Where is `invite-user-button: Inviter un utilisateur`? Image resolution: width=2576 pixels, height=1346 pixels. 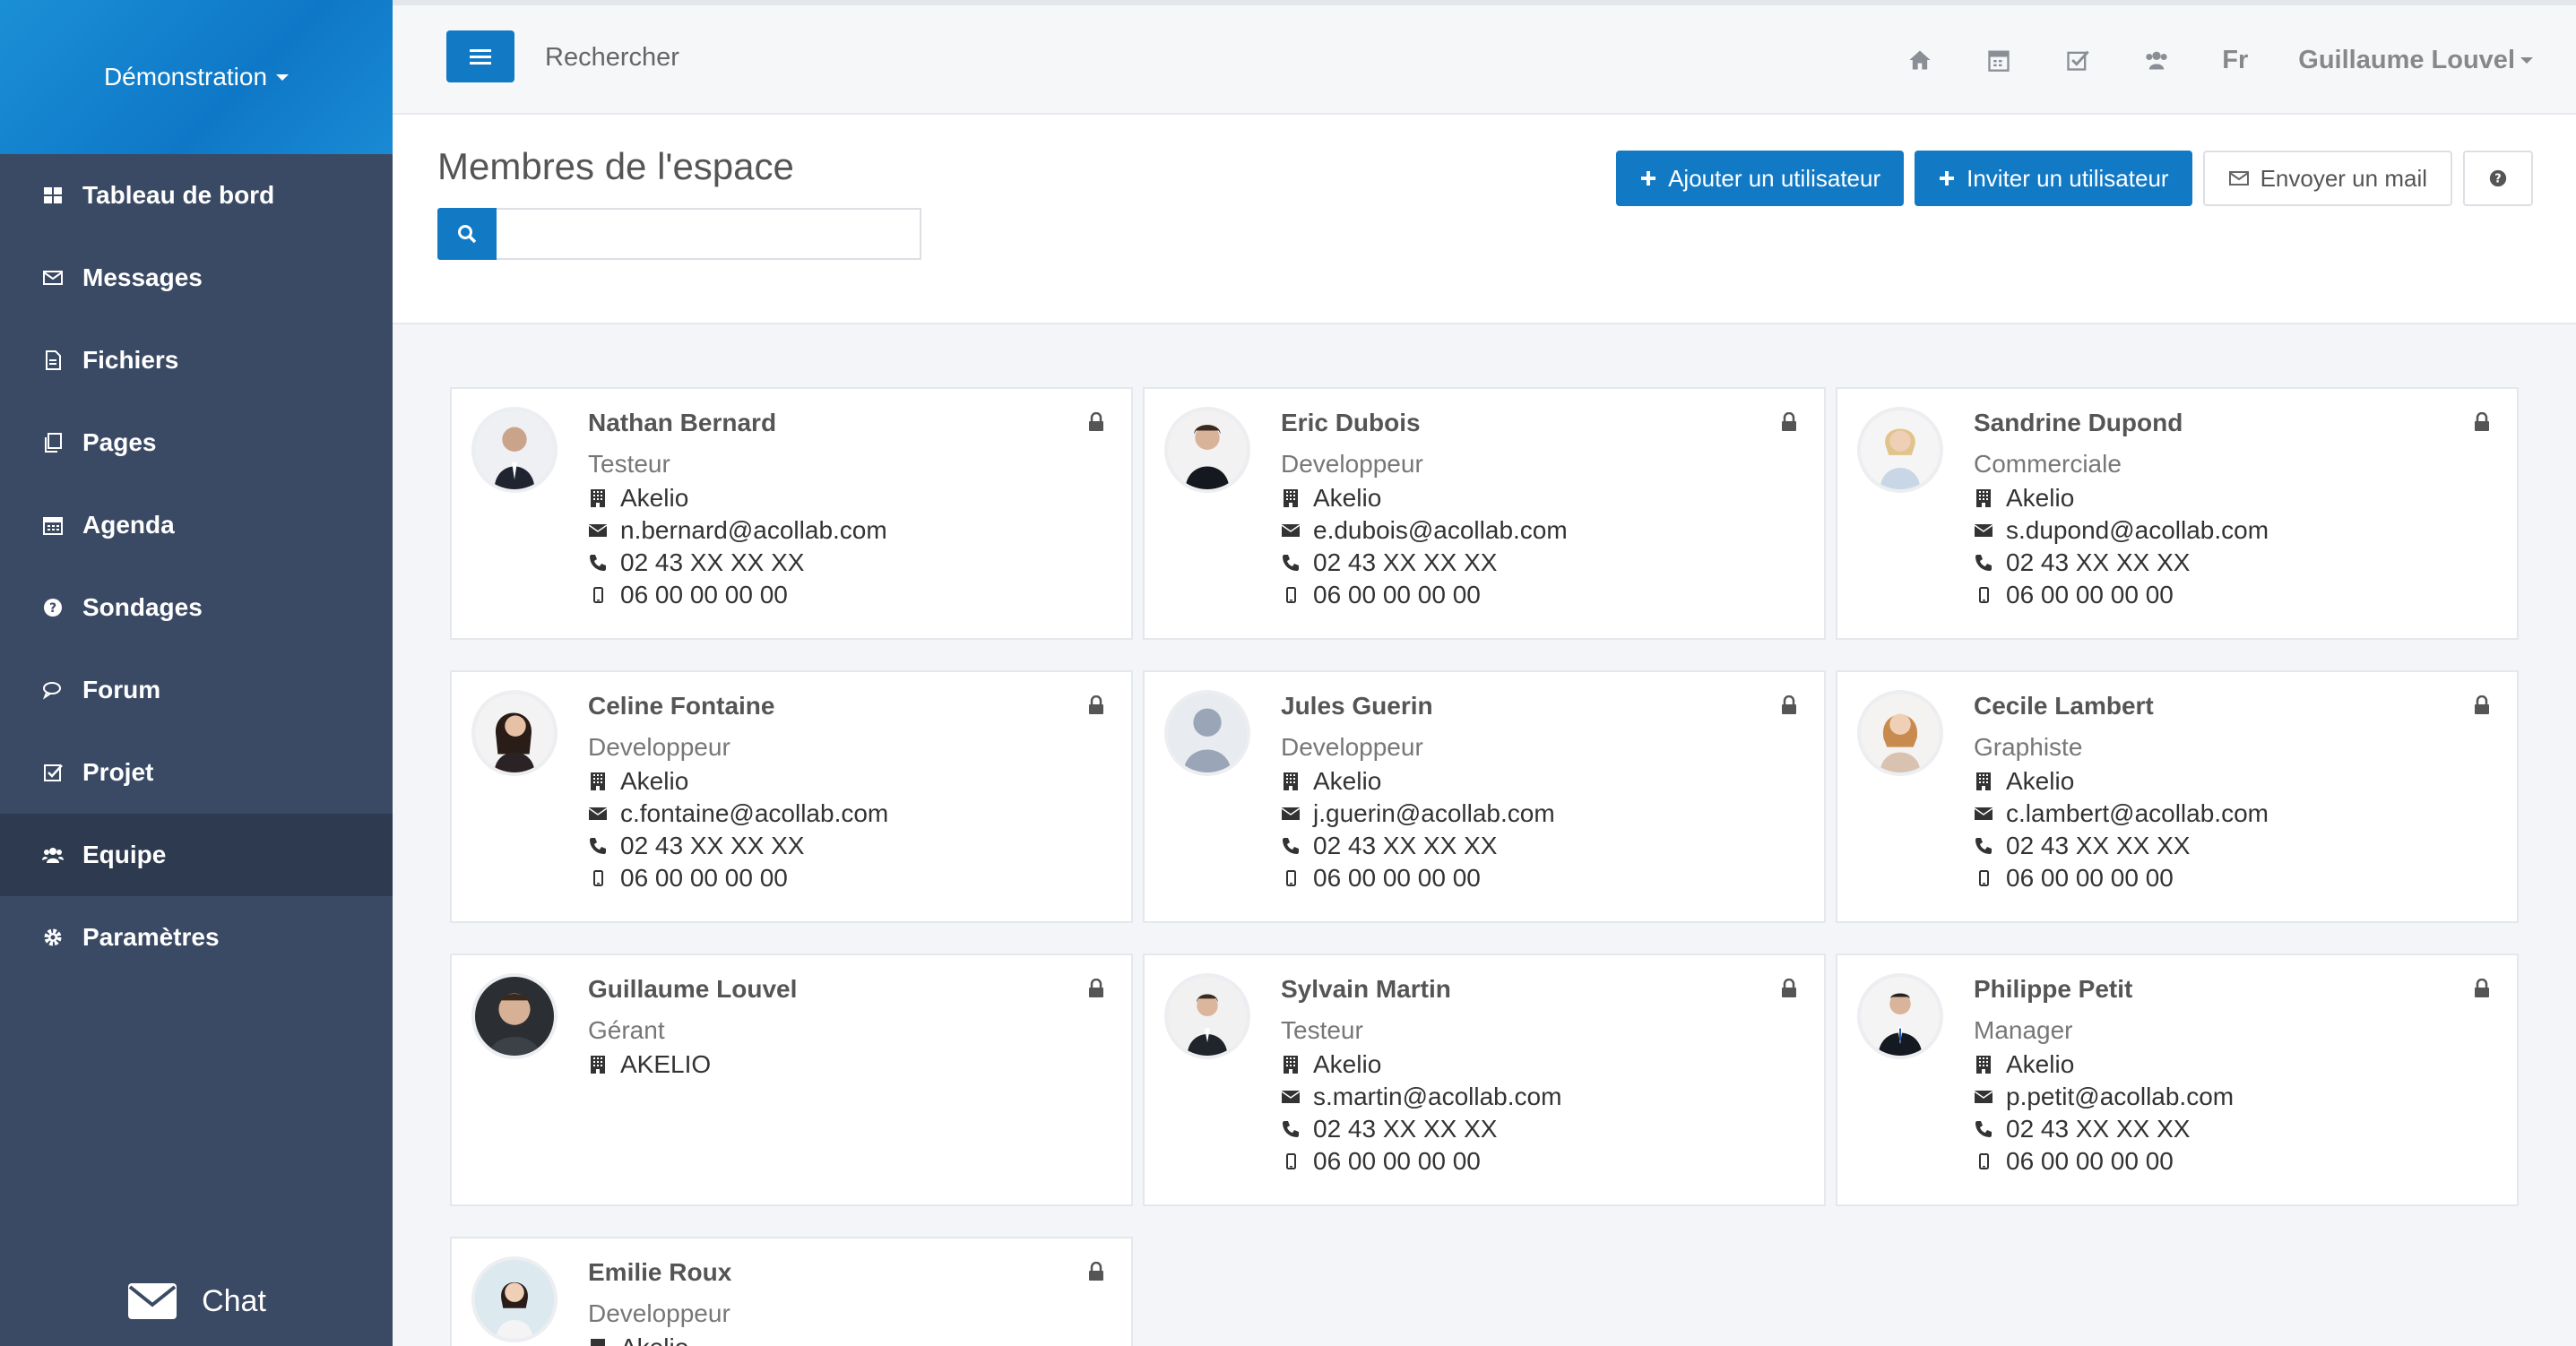 invite-user-button: Inviter un utilisateur is located at coordinates (2053, 178).